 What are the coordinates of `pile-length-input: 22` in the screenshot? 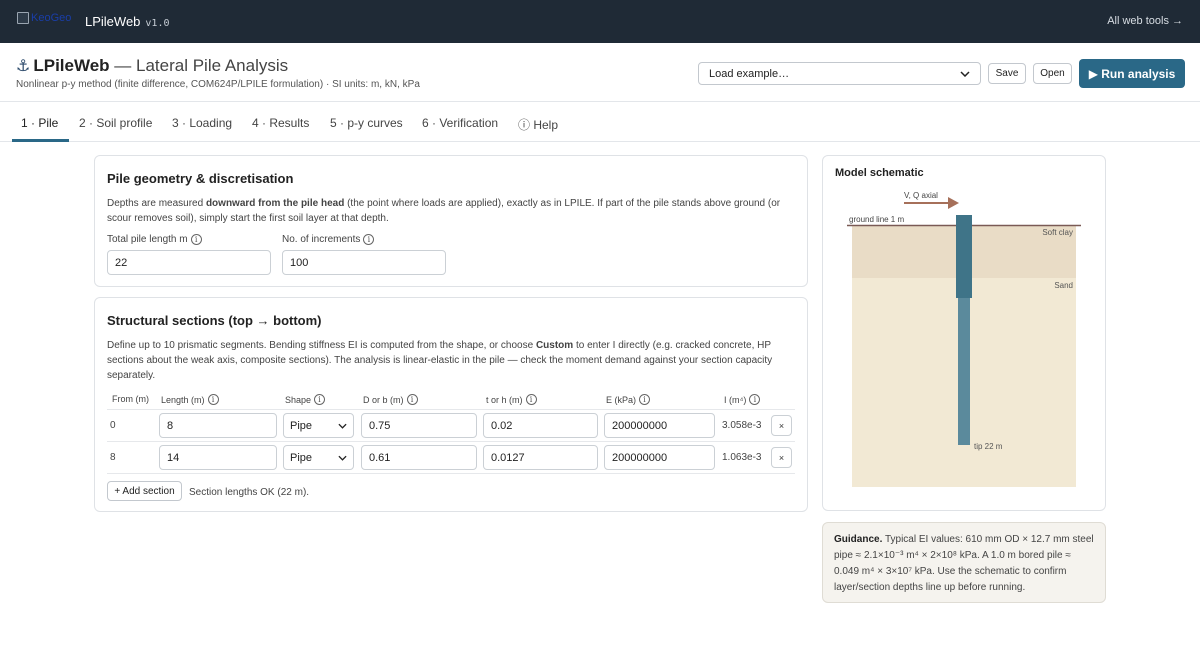 It's located at (189, 262).